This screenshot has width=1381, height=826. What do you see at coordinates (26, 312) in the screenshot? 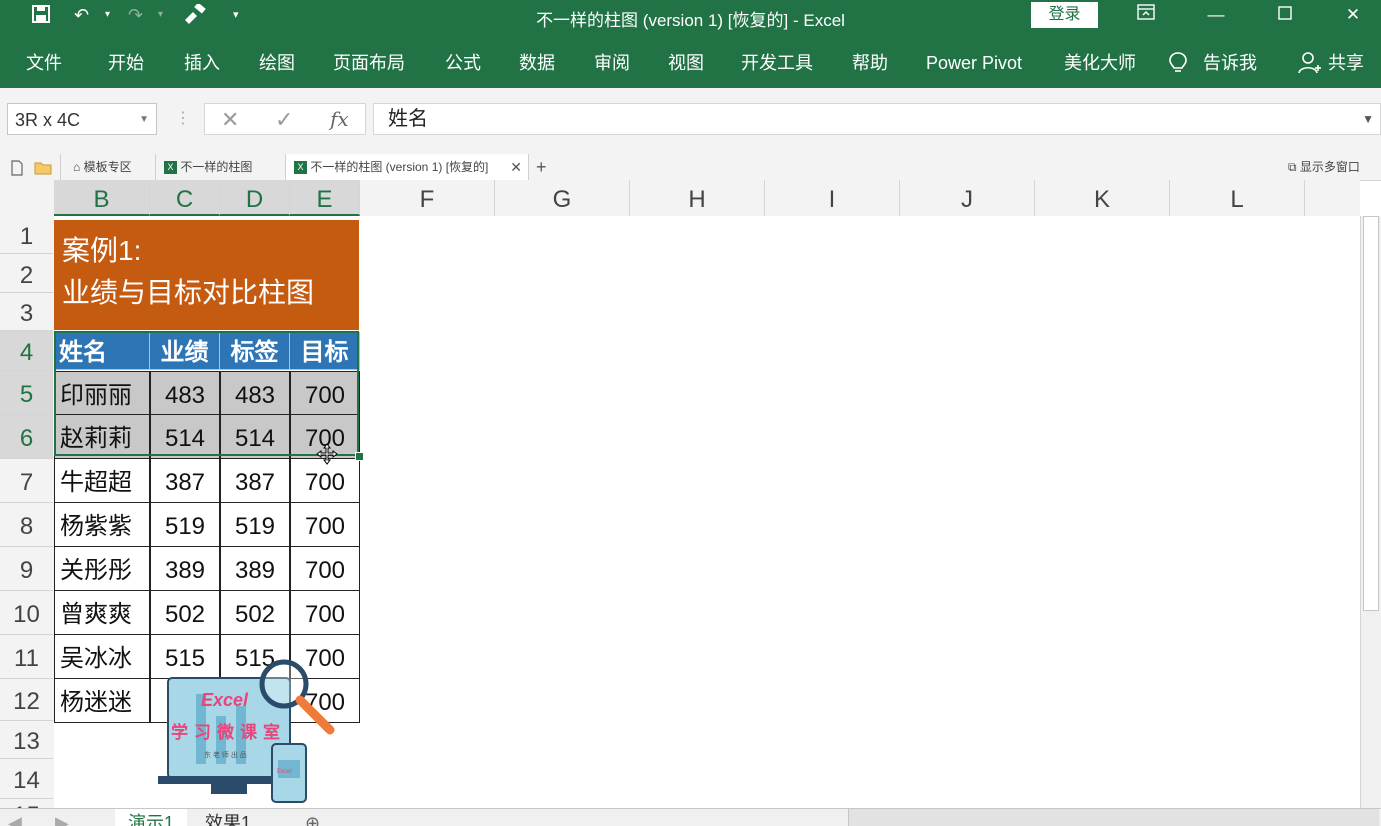
I see `row-header-3: 3` at bounding box center [26, 312].